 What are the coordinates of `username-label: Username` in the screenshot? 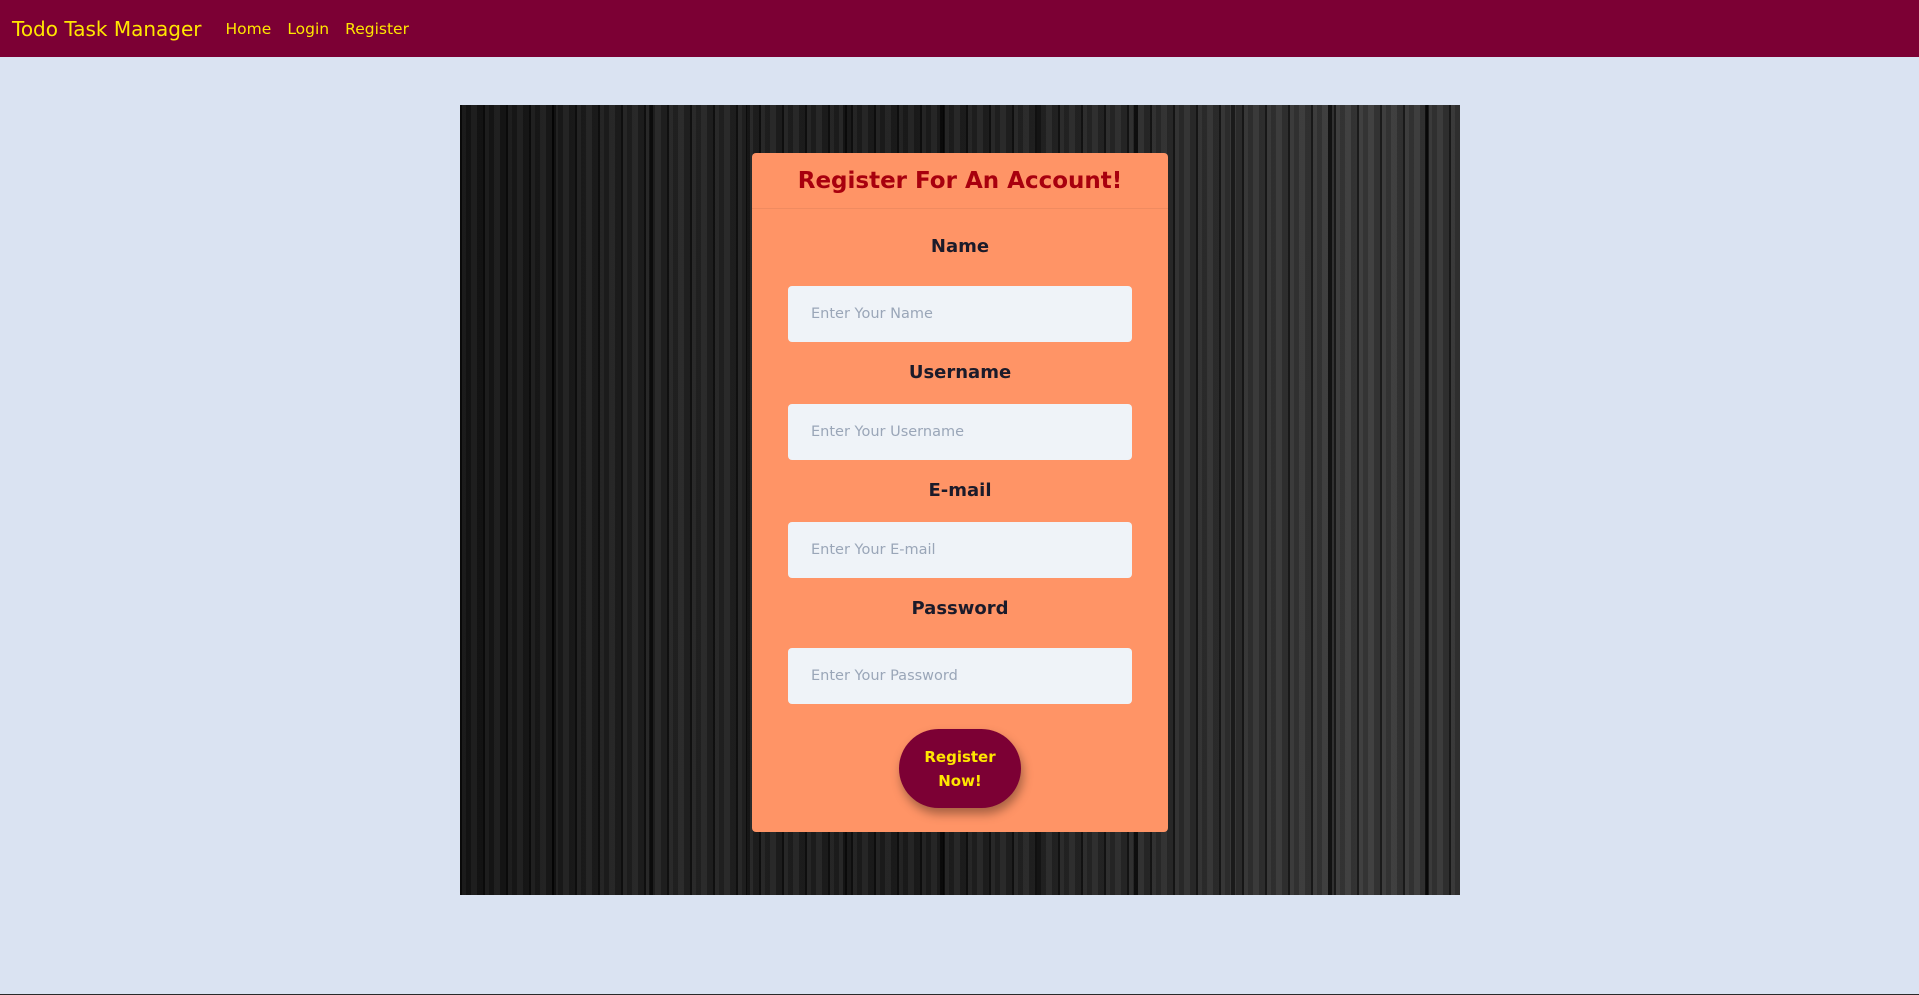 It's located at (960, 372).